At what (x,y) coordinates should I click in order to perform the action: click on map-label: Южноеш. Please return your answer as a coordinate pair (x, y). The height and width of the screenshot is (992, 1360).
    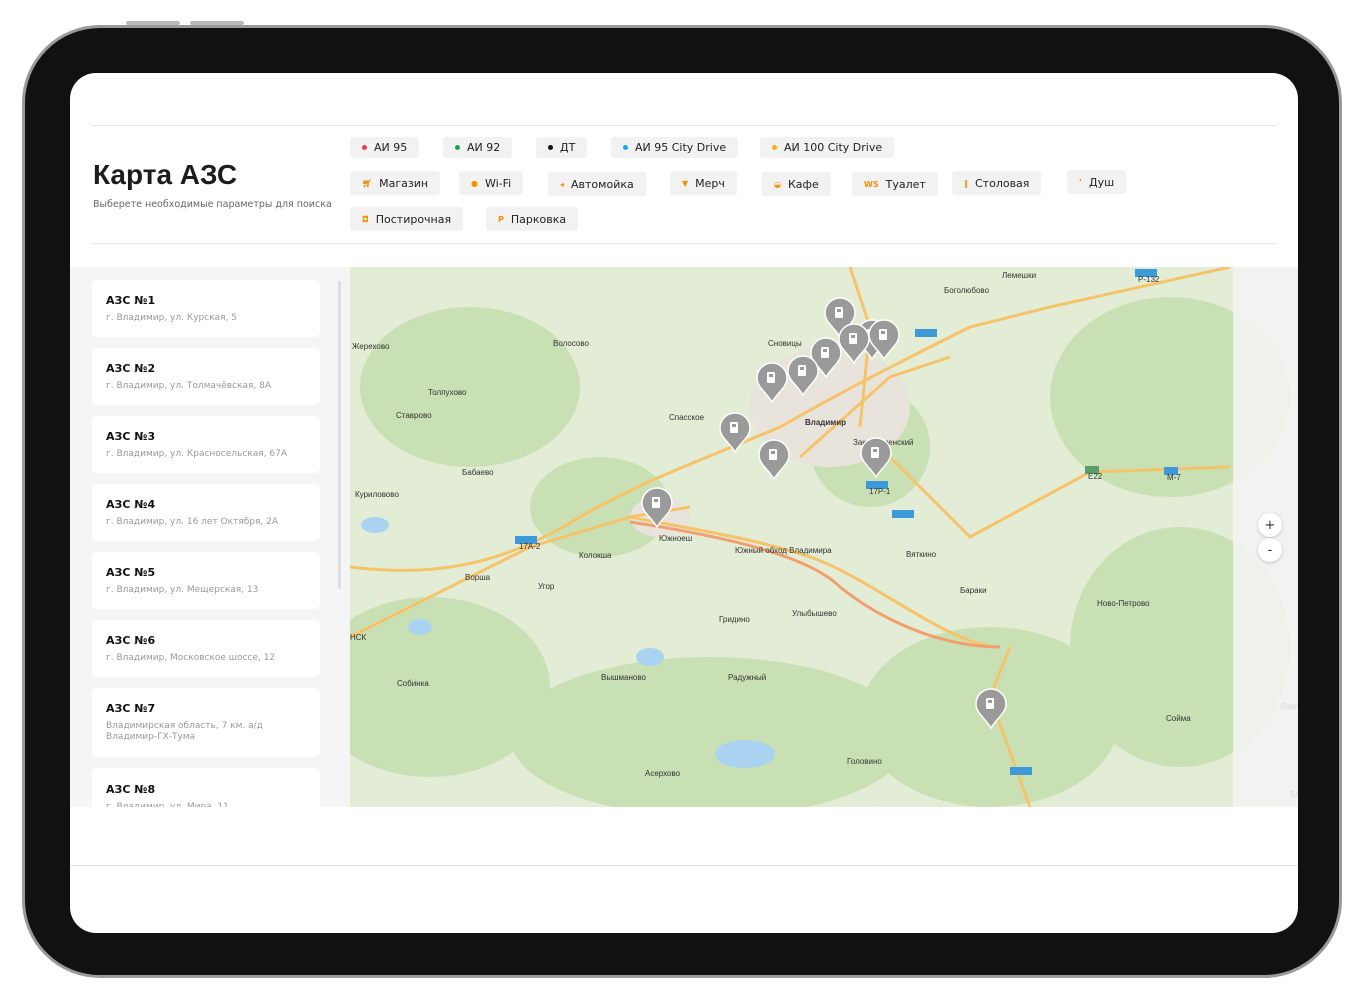
    Looking at the image, I should click on (675, 538).